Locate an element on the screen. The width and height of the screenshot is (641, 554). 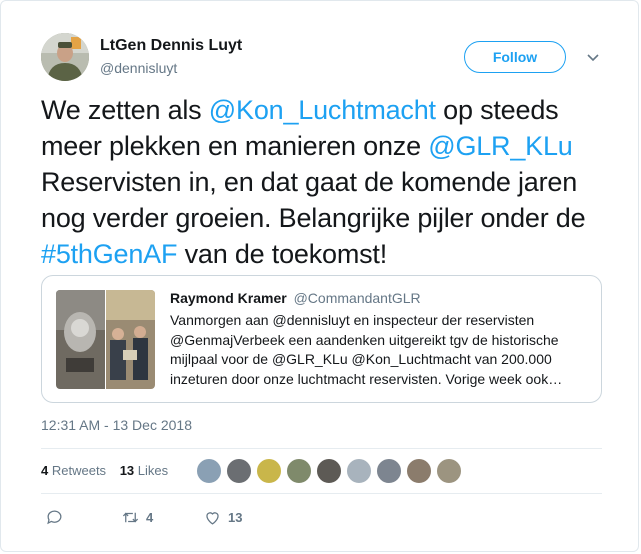
mention-link: @Kon_Luchtmacht is located at coordinates (322, 110).